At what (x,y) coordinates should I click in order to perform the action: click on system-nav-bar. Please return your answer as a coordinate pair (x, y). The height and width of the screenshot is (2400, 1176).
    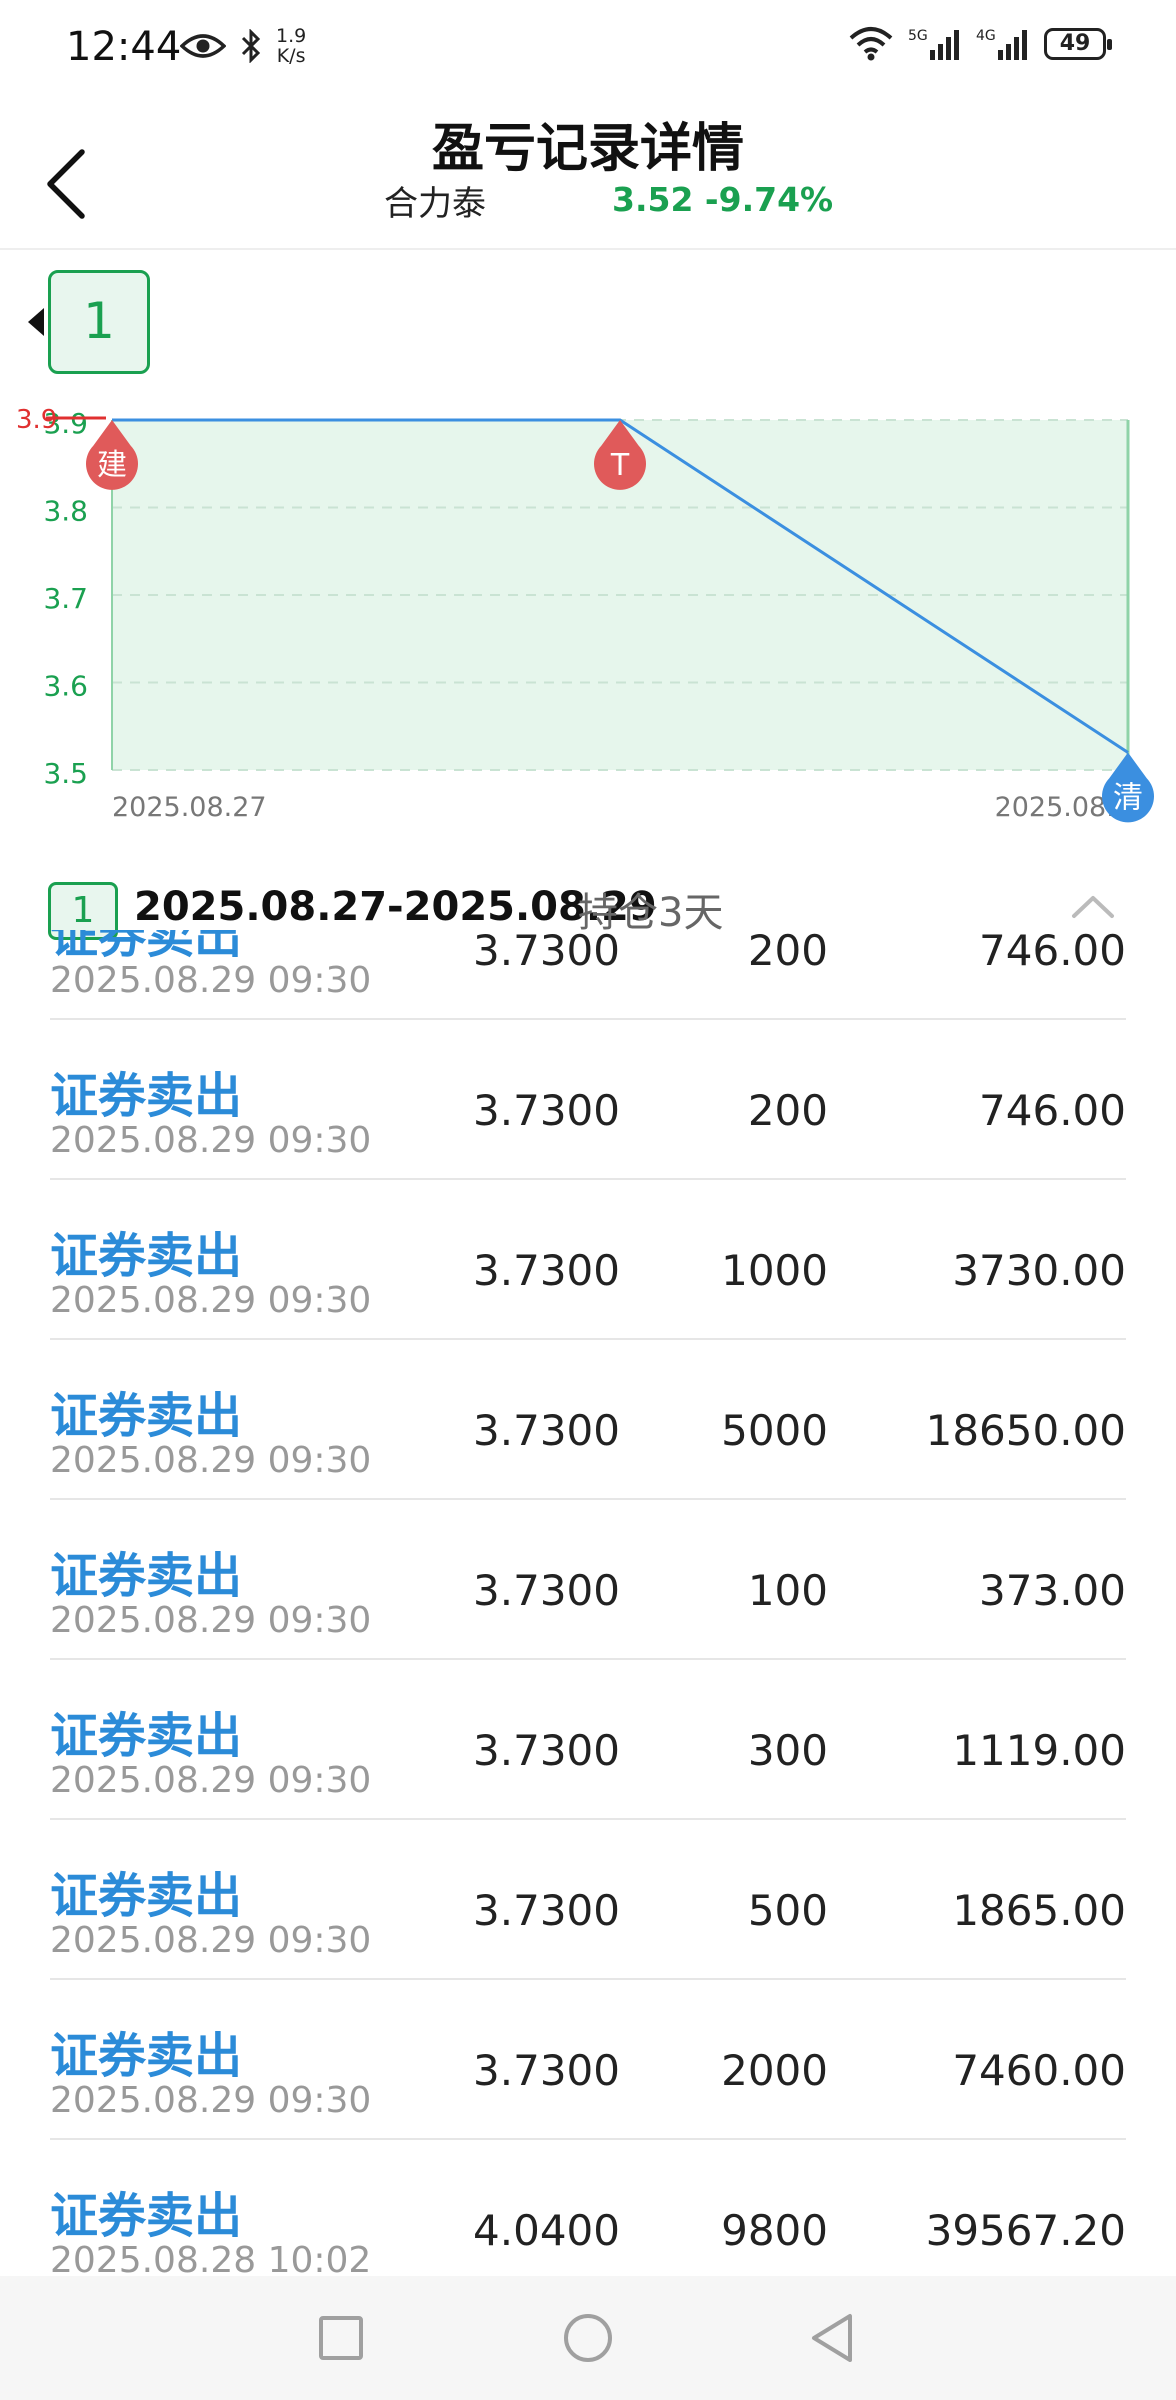
    Looking at the image, I should click on (588, 2338).